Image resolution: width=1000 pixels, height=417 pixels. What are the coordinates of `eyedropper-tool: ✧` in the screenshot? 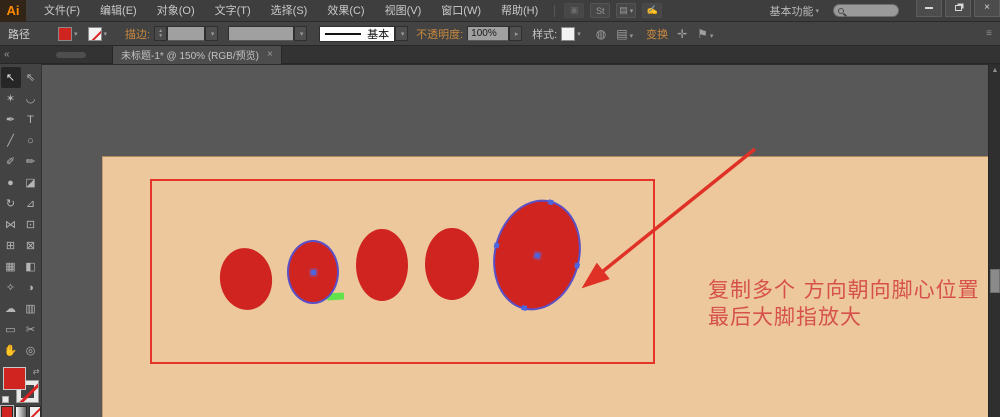 It's located at (11, 287).